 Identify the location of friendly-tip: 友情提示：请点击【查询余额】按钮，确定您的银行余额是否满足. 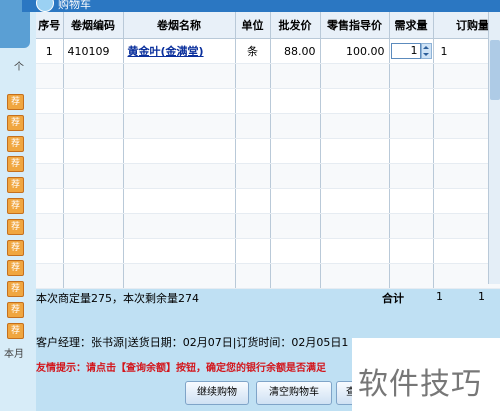
(181, 368).